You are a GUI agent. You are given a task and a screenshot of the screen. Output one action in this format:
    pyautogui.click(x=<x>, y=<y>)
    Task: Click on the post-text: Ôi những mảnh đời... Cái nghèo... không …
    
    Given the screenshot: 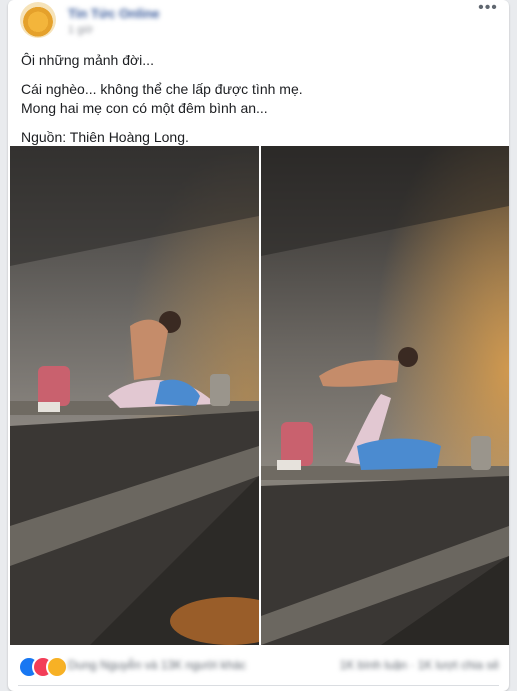 What is the action you would take?
    pyautogui.click(x=261, y=99)
    